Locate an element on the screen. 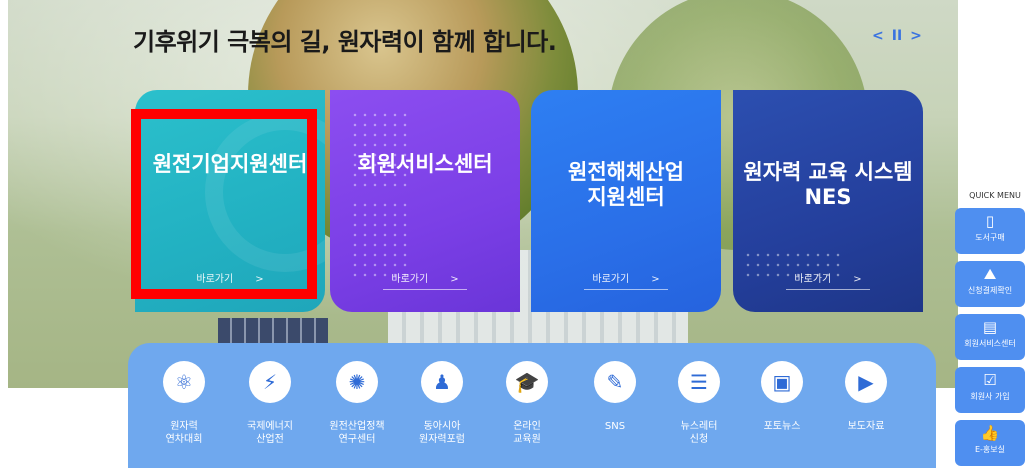  forum-icon: ♟ is located at coordinates (442, 382).